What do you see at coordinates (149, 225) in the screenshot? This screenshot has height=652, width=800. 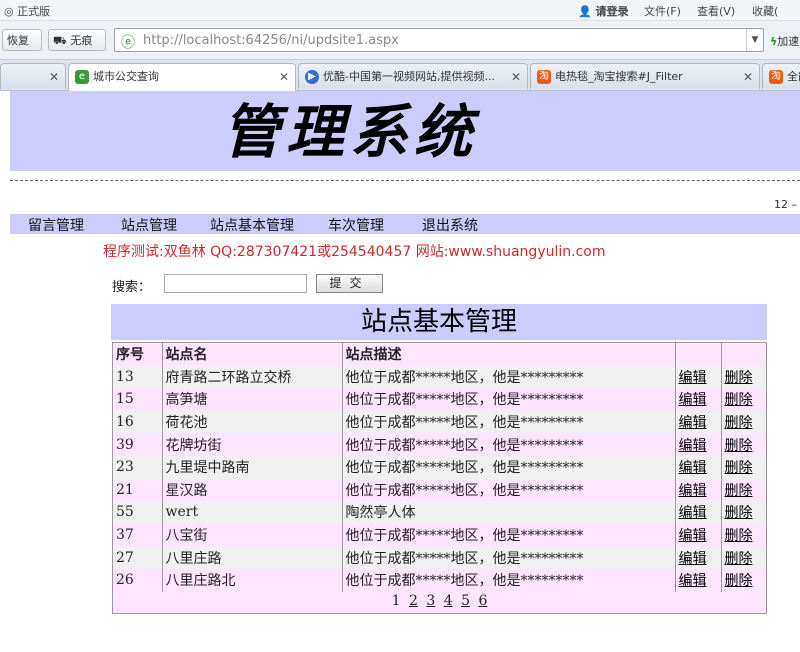 I see `menu-station-admin: 站点管理` at bounding box center [149, 225].